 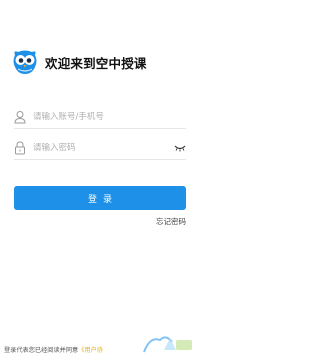 What do you see at coordinates (167, 344) in the screenshot?
I see `watermark-logo-icon` at bounding box center [167, 344].